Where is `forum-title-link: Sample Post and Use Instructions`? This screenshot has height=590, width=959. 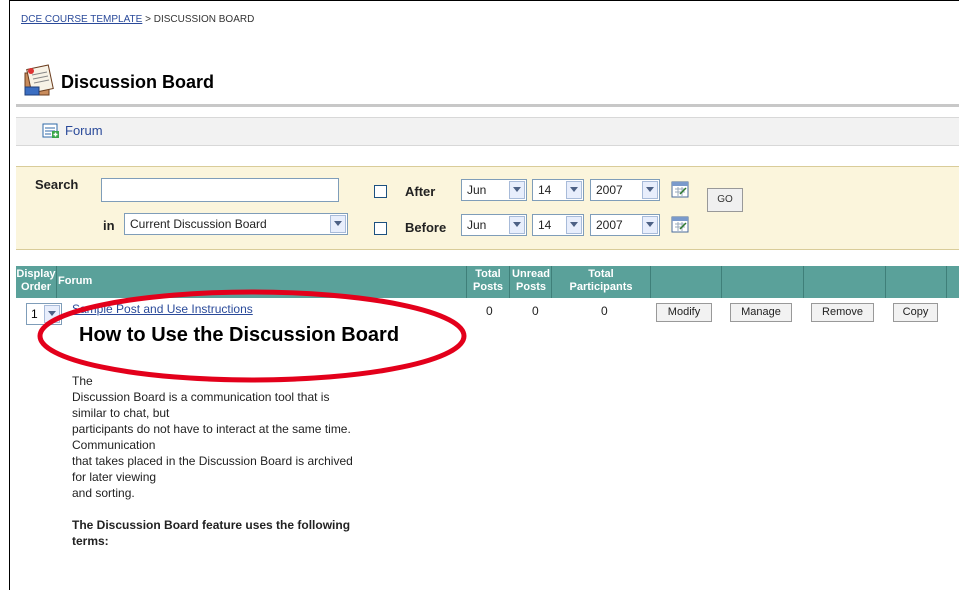 forum-title-link: Sample Post and Use Instructions is located at coordinates (162, 309).